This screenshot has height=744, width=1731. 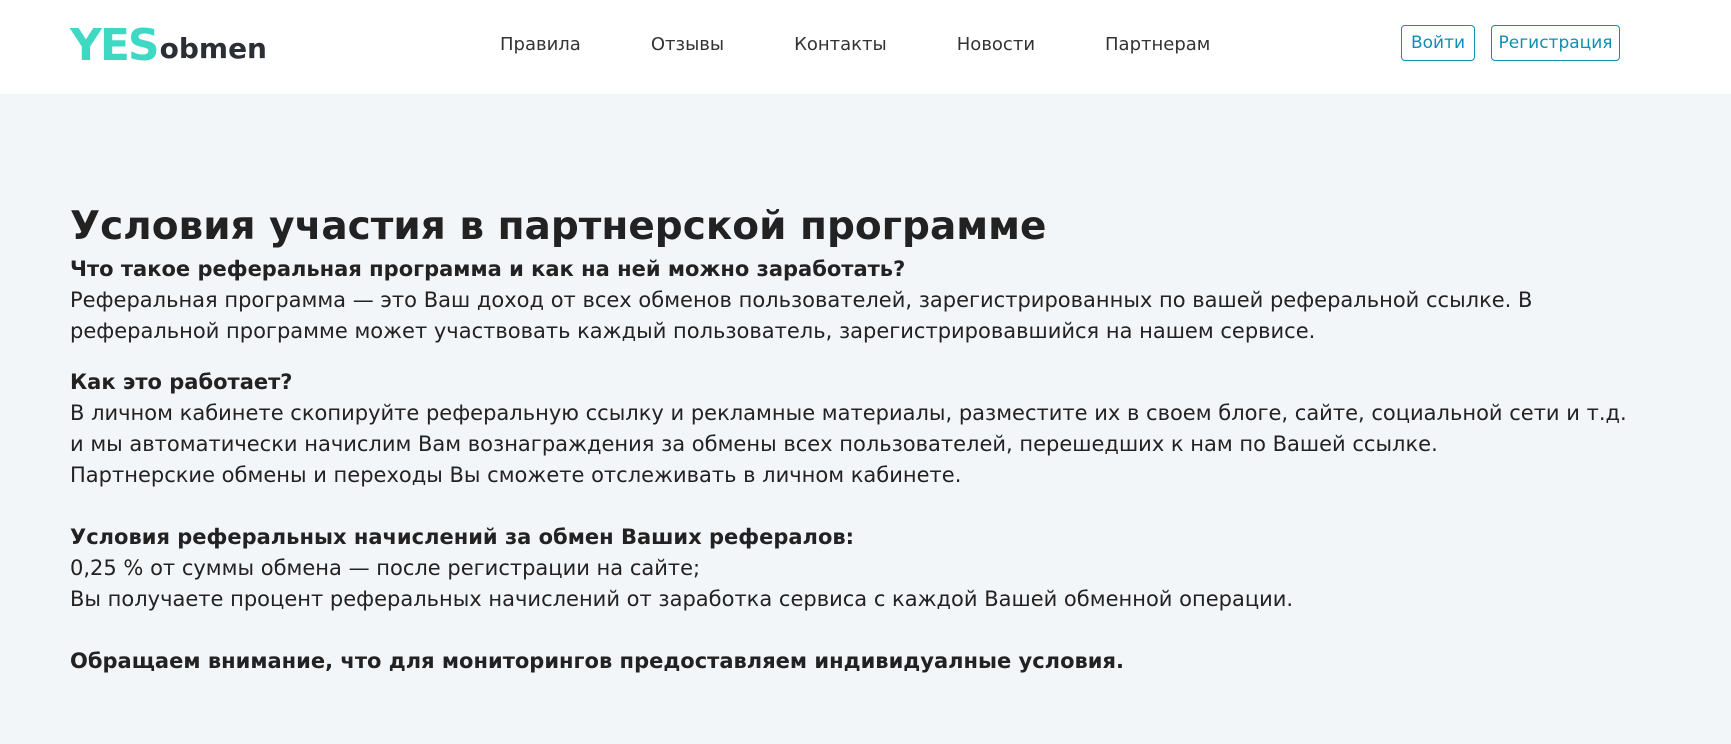 I want to click on logo: YES obmen, so click(x=168, y=44).